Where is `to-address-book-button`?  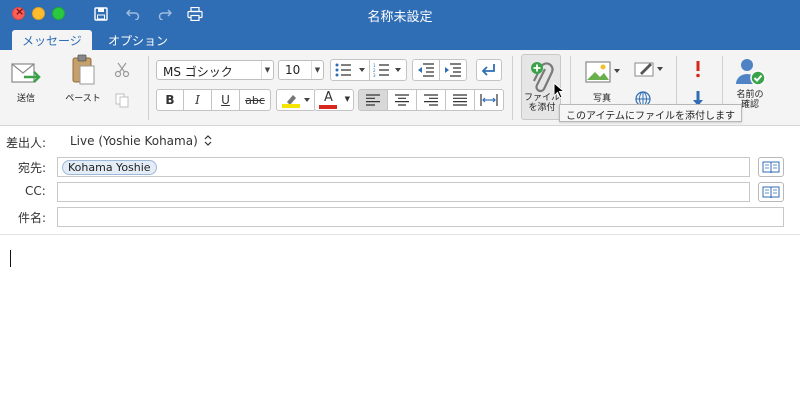 to-address-book-button is located at coordinates (771, 167).